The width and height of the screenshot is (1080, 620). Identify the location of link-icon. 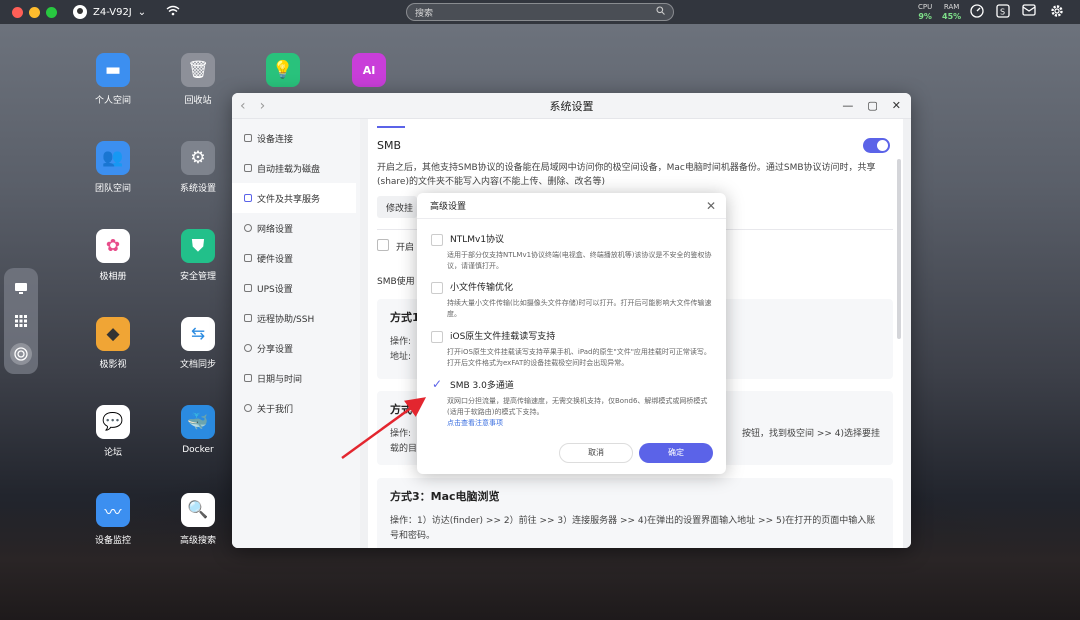
(248, 138).